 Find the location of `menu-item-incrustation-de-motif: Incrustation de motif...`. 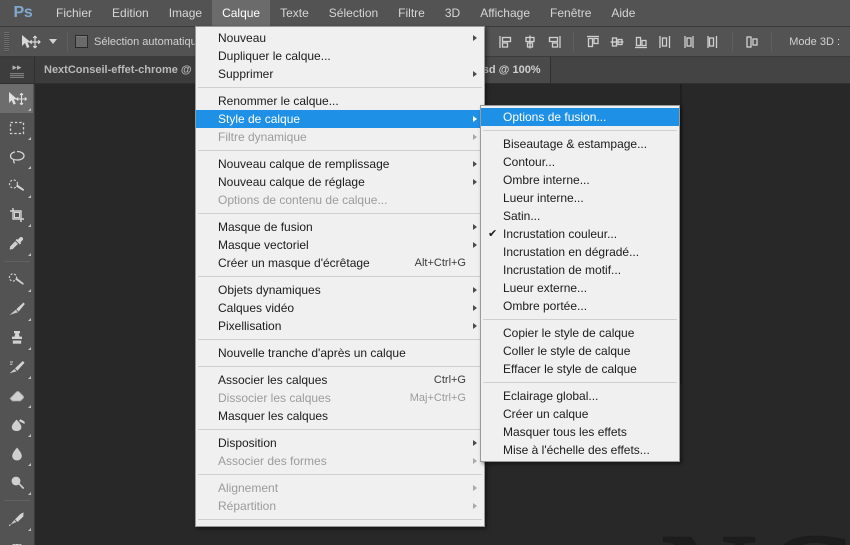

menu-item-incrustation-de-motif: Incrustation de motif... is located at coordinates (580, 270).